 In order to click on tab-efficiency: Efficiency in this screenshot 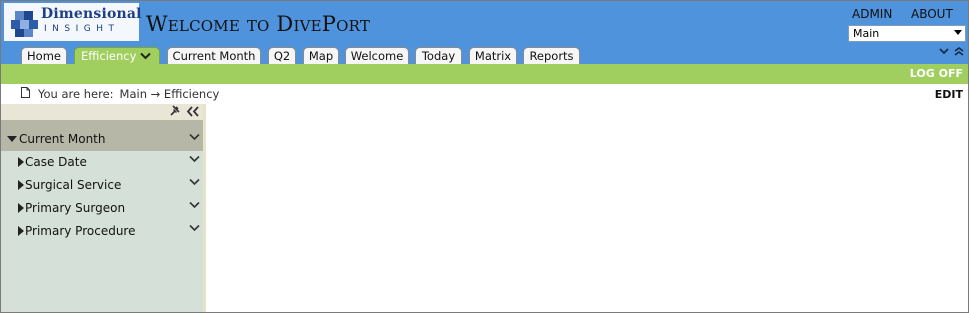, I will do `click(117, 55)`.